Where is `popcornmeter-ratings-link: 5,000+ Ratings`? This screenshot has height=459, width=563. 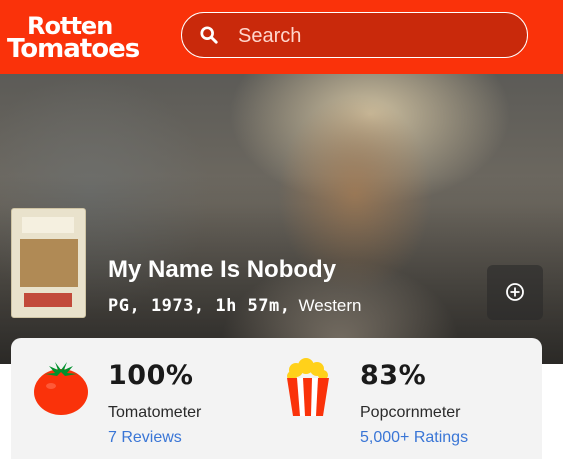
popcornmeter-ratings-link: 5,000+ Ratings is located at coordinates (414, 438).